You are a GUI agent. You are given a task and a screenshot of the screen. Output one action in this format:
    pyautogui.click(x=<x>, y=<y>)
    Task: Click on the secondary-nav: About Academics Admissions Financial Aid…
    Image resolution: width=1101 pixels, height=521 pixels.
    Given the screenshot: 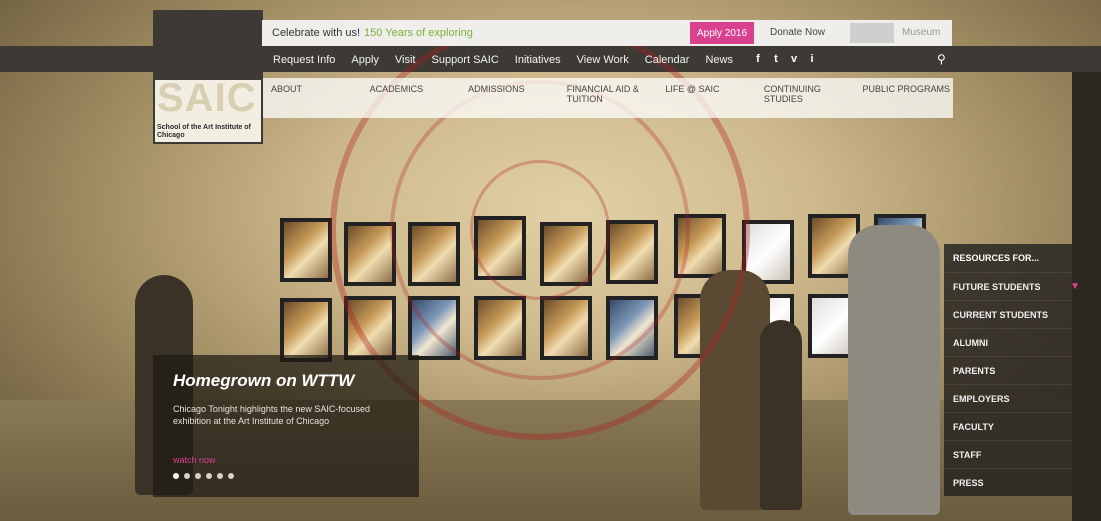 What is the action you would take?
    pyautogui.click(x=608, y=98)
    